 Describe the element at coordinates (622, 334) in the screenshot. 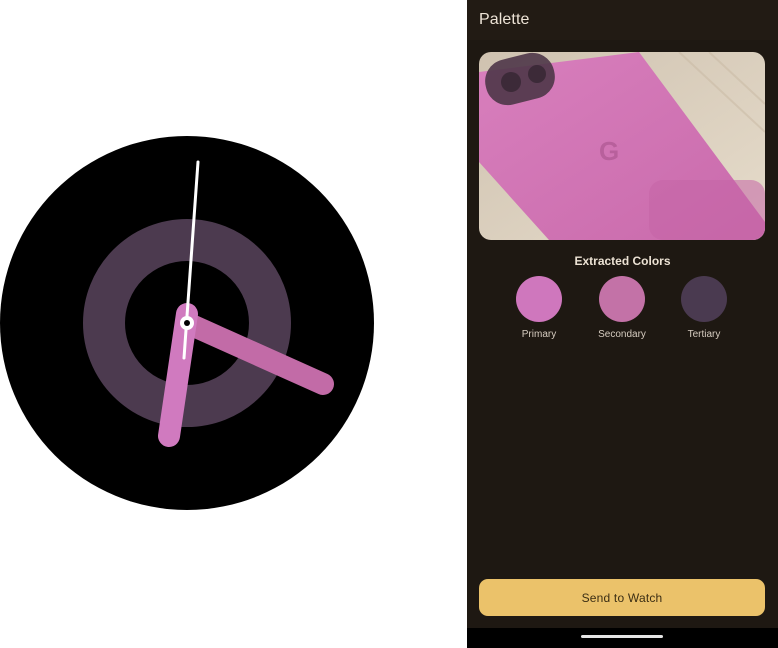

I see `secondary-label: Secondary` at that location.